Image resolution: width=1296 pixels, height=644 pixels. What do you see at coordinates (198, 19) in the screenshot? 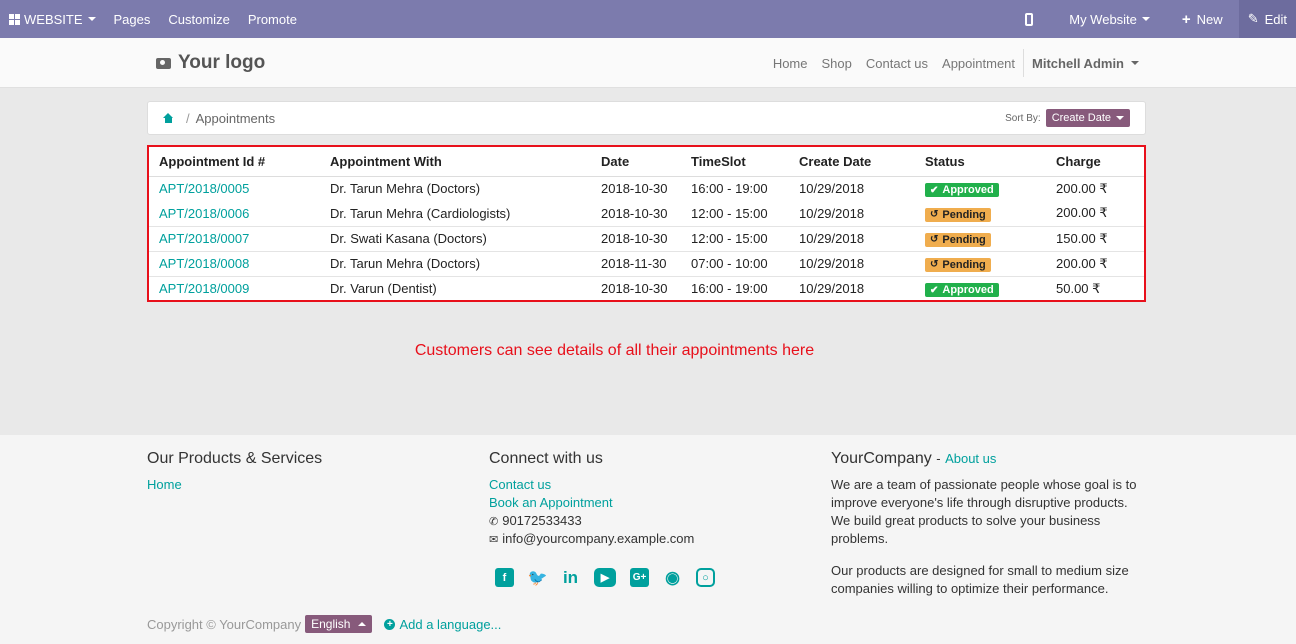
I see `customize-menu: Customize` at bounding box center [198, 19].